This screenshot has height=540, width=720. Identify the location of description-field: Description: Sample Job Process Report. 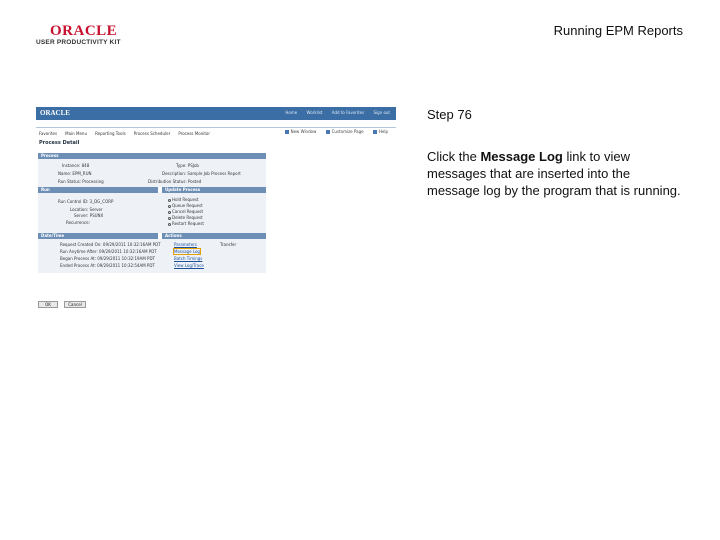
(201, 173).